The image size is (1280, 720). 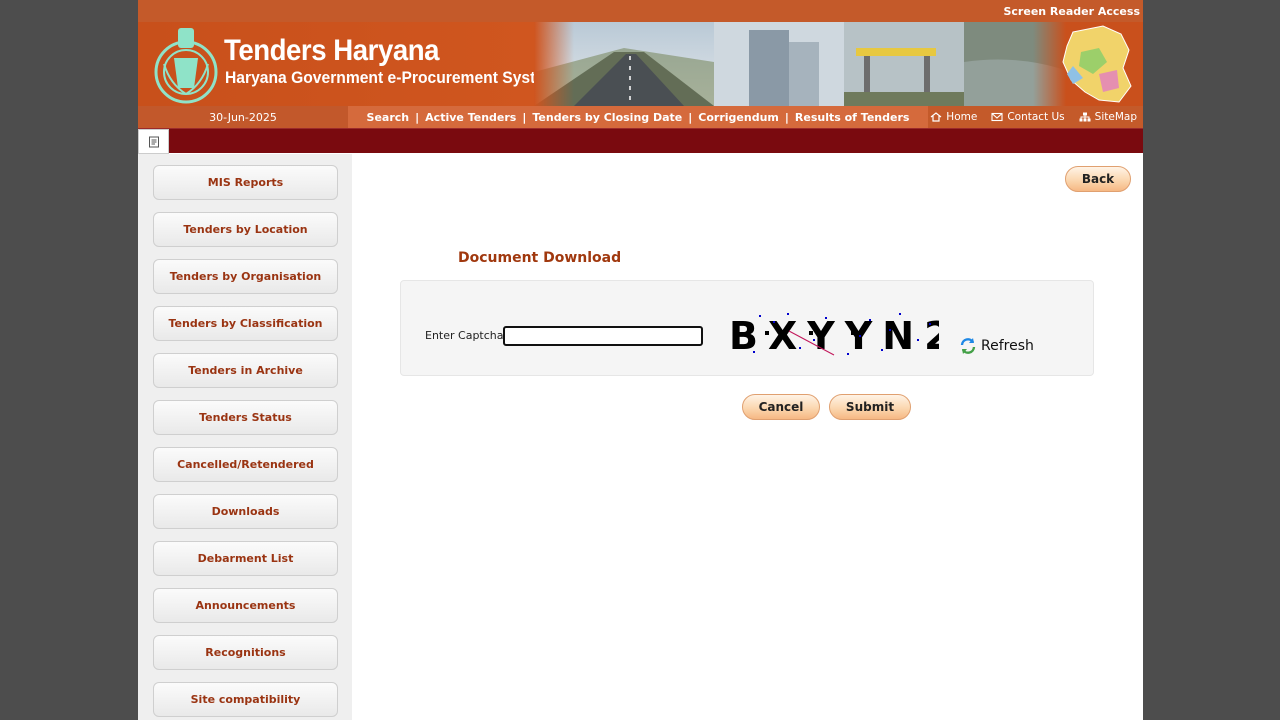 I want to click on current-date: 30-Jun-2025, so click(x=243, y=117).